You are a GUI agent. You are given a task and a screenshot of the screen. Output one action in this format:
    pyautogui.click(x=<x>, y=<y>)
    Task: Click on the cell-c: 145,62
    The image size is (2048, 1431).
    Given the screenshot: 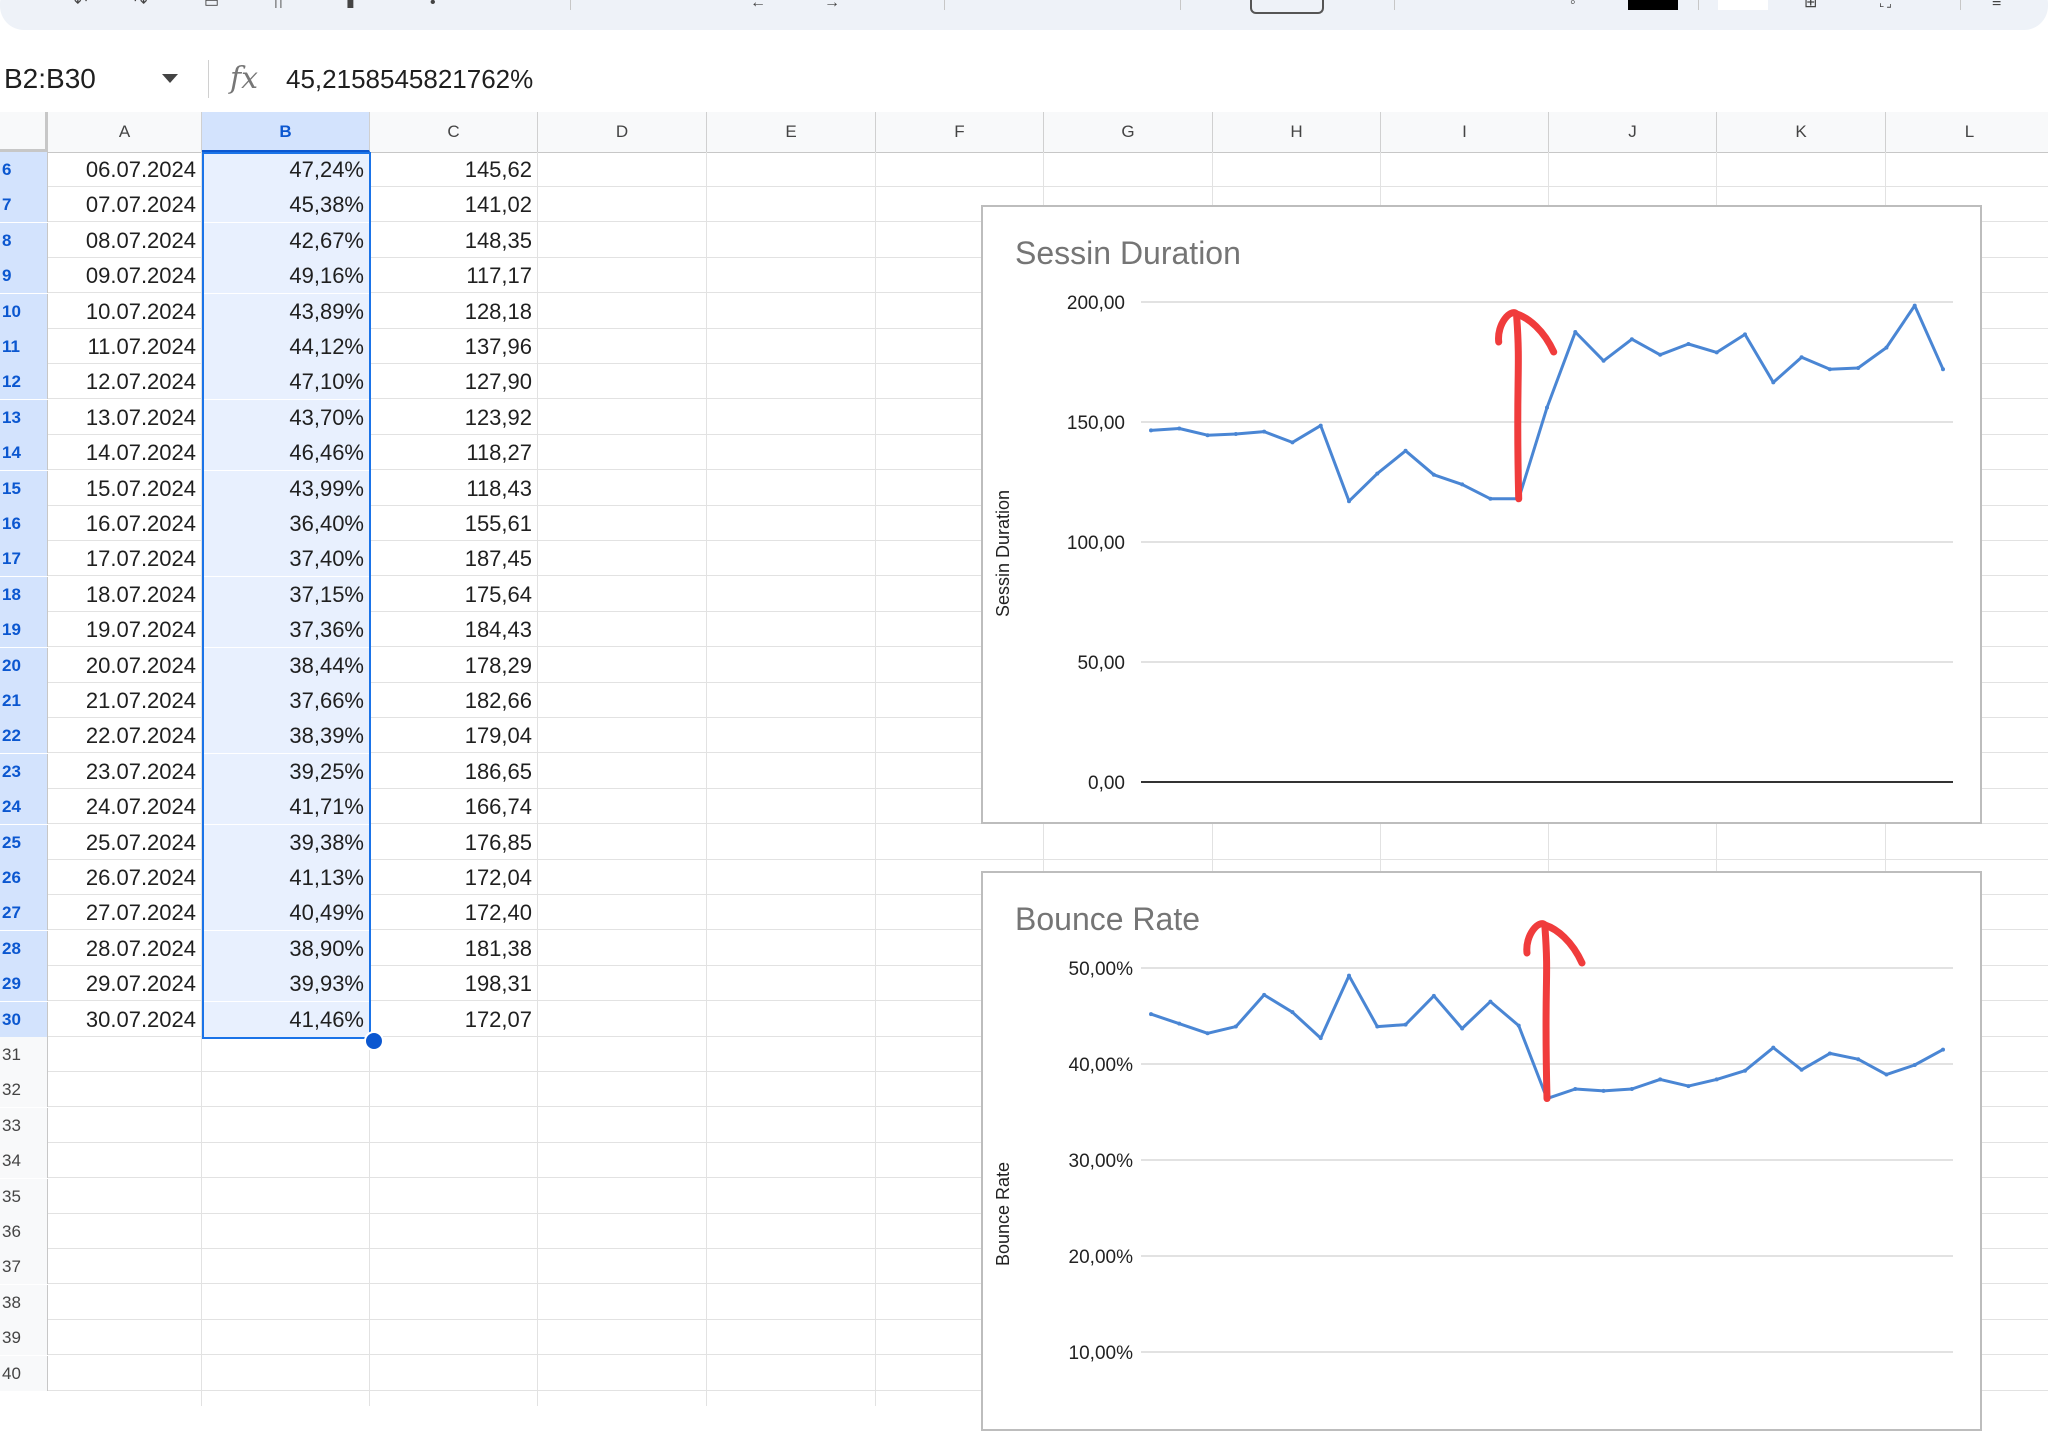 What is the action you would take?
    pyautogui.click(x=454, y=169)
    